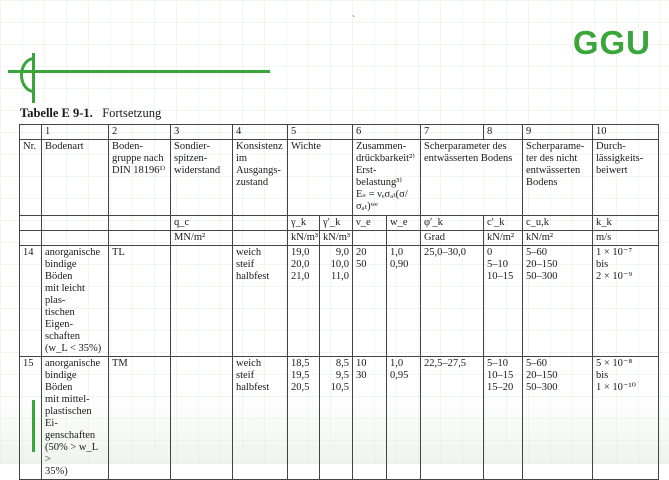  I want to click on row-kohaesion: 5–10 10–15 15–20, so click(503, 418).